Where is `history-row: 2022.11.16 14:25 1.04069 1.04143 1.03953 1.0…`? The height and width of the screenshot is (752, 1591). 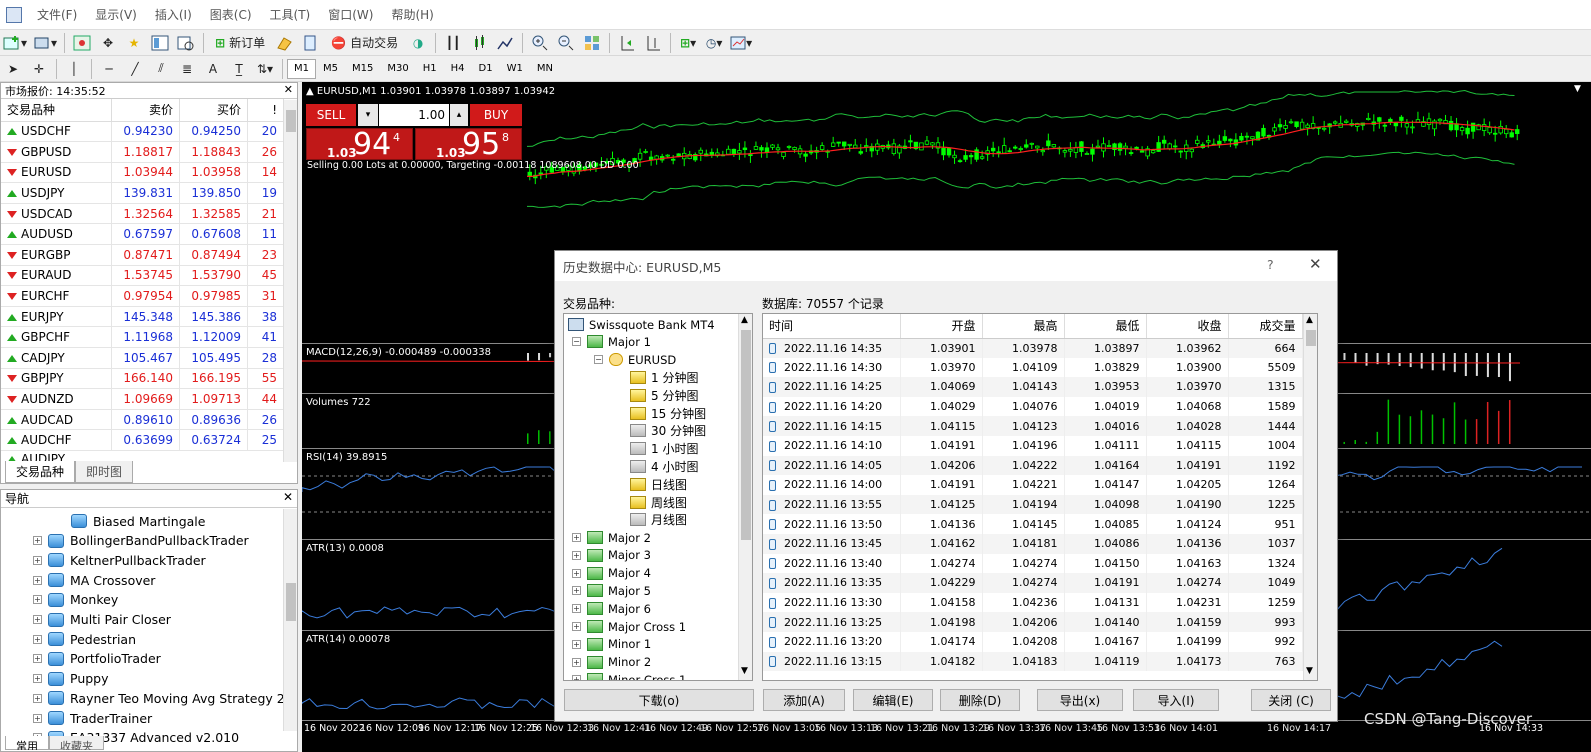 history-row: 2022.11.16 14:25 1.04069 1.04143 1.03953 1.0… is located at coordinates (1033, 387).